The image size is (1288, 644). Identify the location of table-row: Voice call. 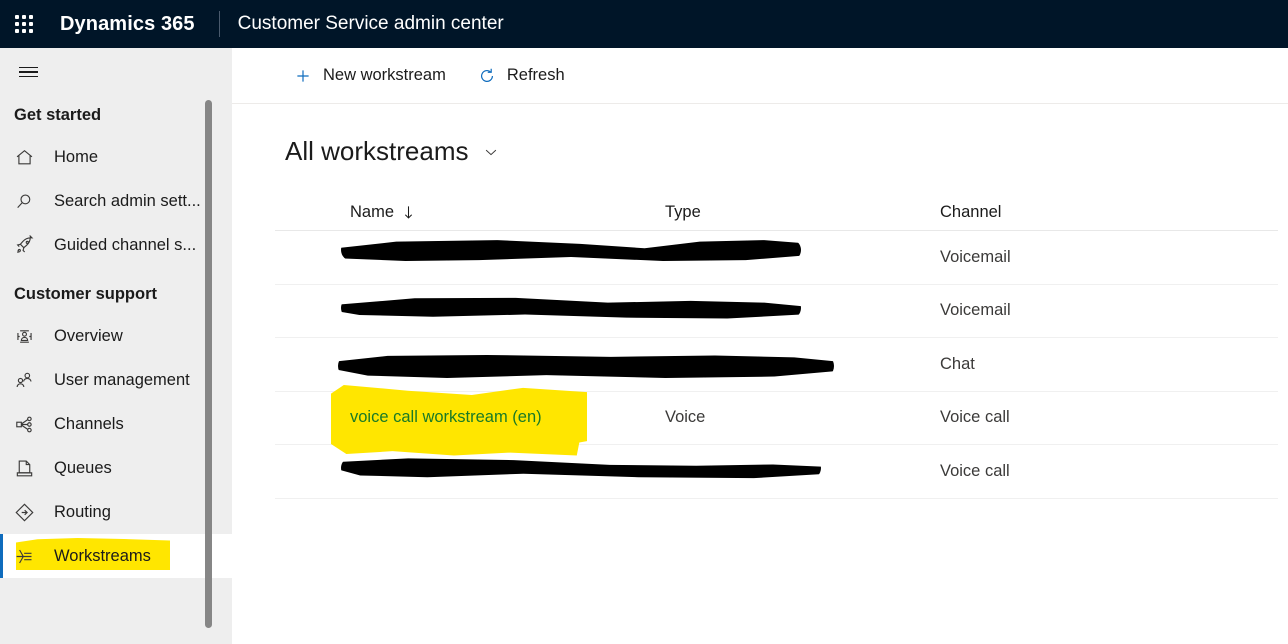
(776, 472).